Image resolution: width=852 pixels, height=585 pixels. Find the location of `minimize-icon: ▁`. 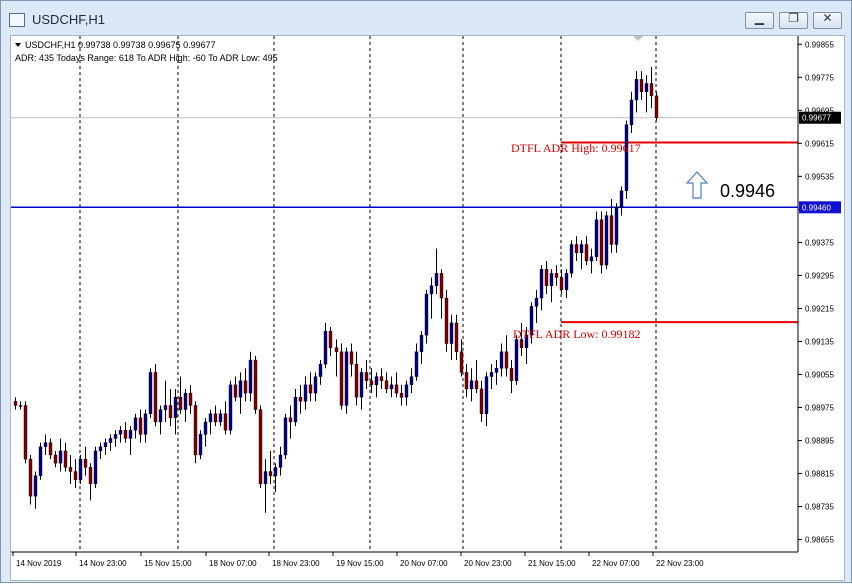

minimize-icon: ▁ is located at coordinates (759, 18).